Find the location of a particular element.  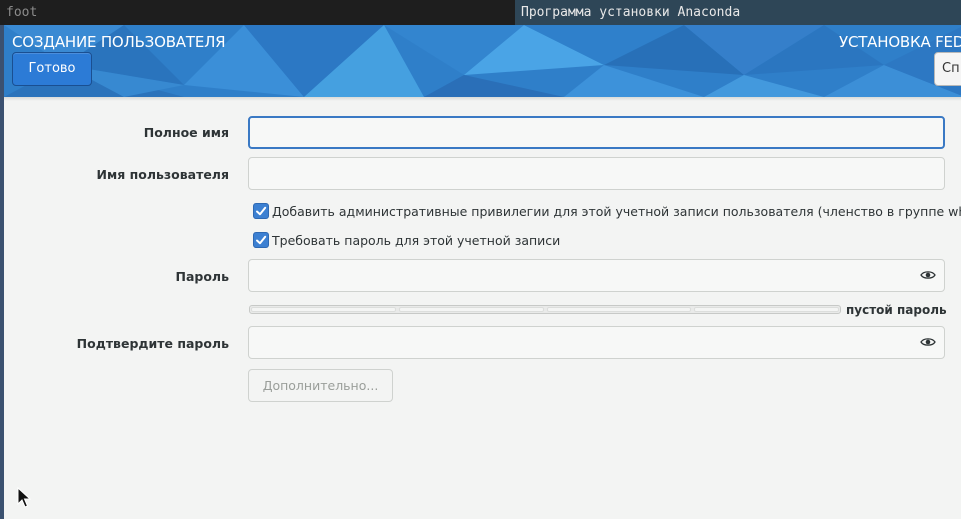

full-name-label: Полное имя is located at coordinates (186, 132).